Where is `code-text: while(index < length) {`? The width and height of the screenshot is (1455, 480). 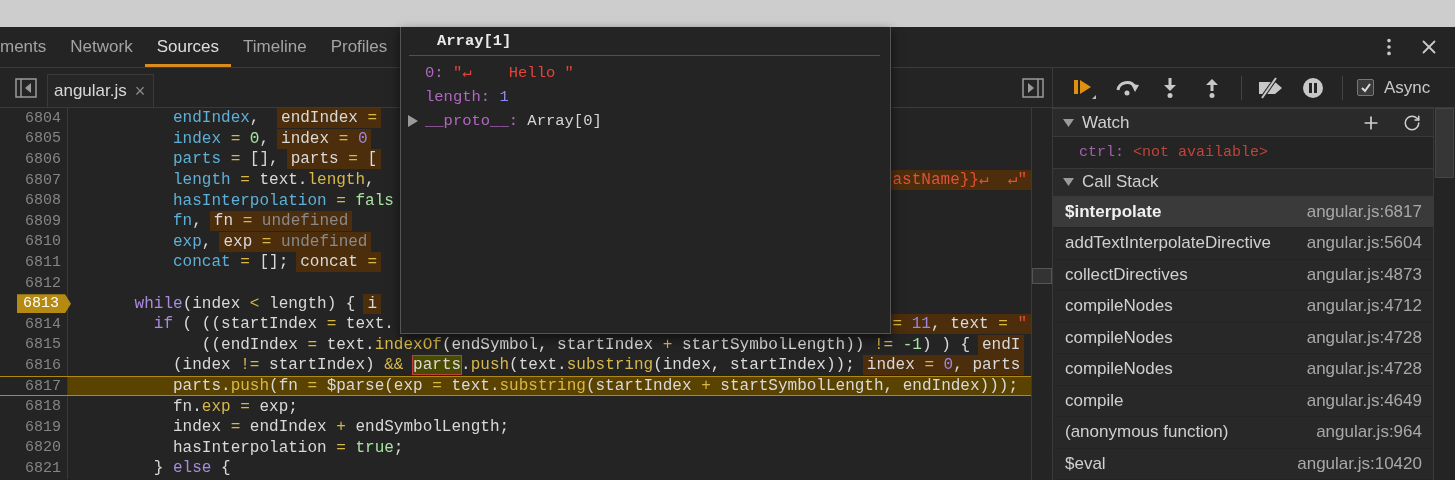 code-text: while(index < length) { is located at coordinates (244, 303).